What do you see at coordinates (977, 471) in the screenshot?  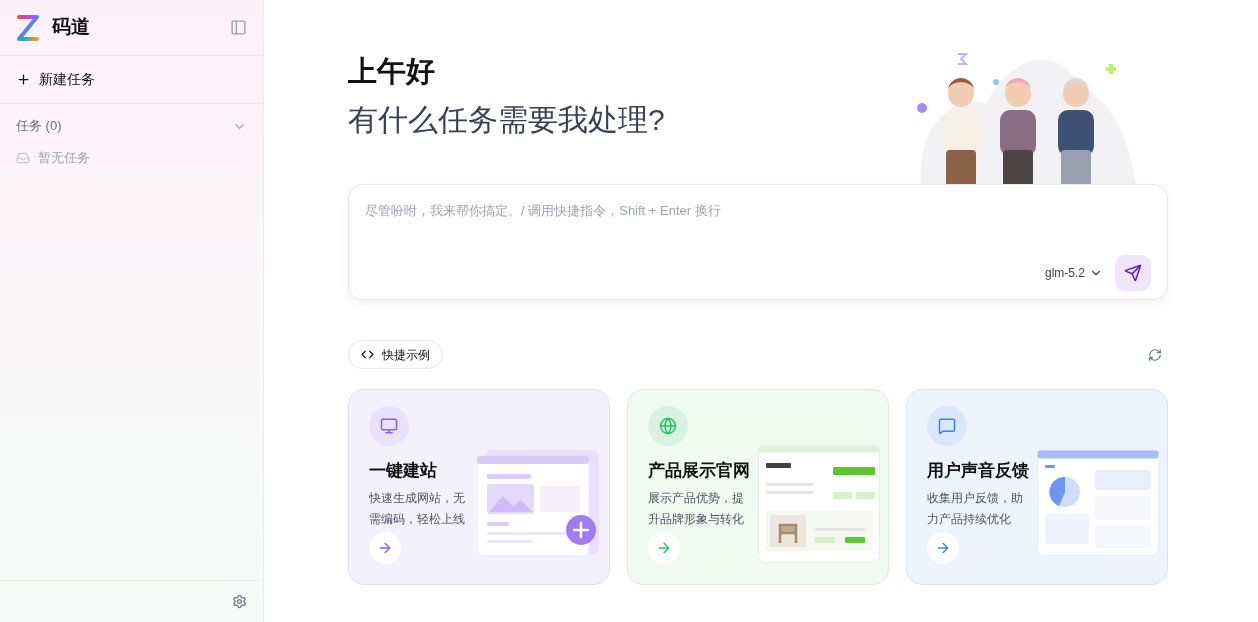 I see `card-title: 用户声音反馈` at bounding box center [977, 471].